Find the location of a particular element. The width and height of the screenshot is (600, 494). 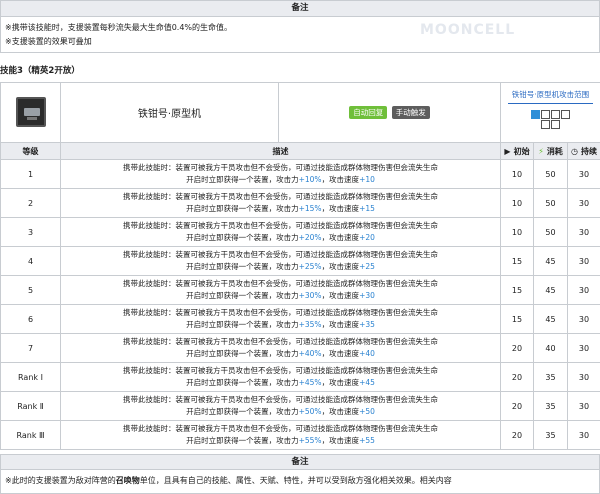

desc-line2: 开启时立即获得一个装置，攻击力+10%，攻击速度+10 is located at coordinates (280, 180).